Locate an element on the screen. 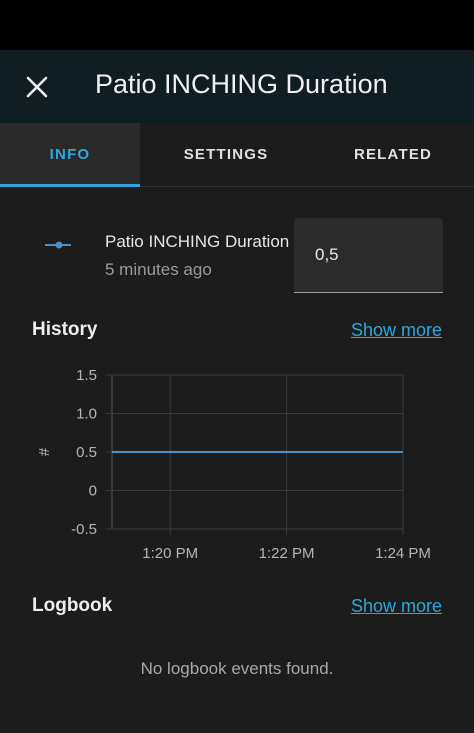 This screenshot has height=733, width=474. close-button is located at coordinates (37, 87).